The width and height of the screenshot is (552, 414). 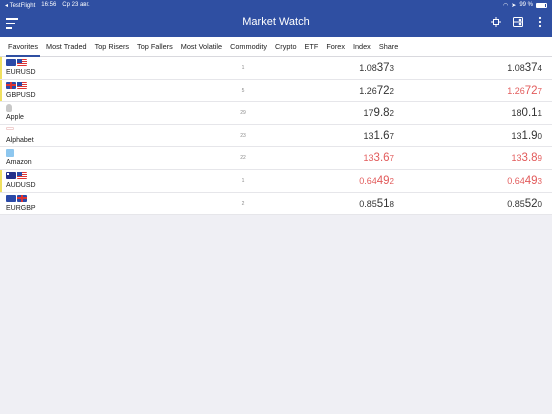 I want to click on more-vertical-icon, so click(x=540, y=22).